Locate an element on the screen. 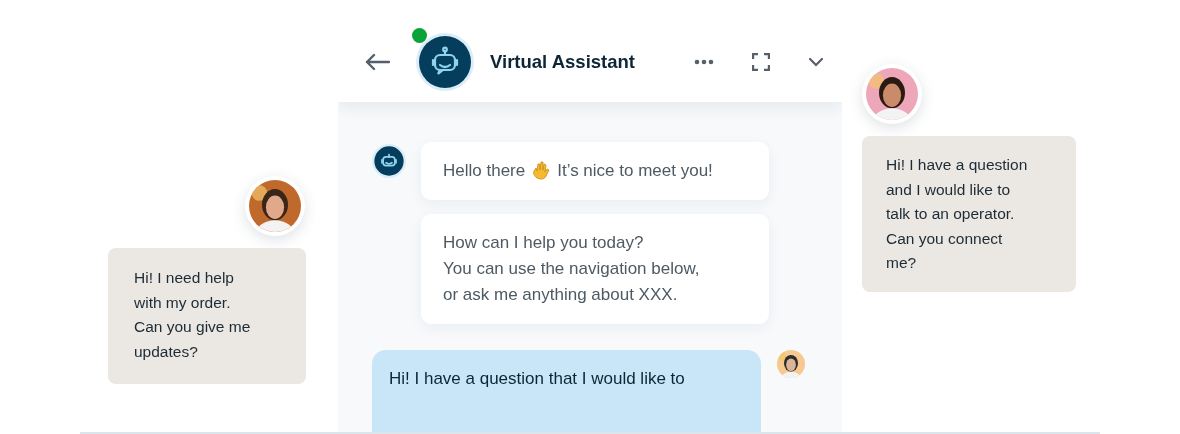 Image resolution: width=1180 pixels, height=434 pixels. message-text: It’s nice to meet you! is located at coordinates (635, 171).